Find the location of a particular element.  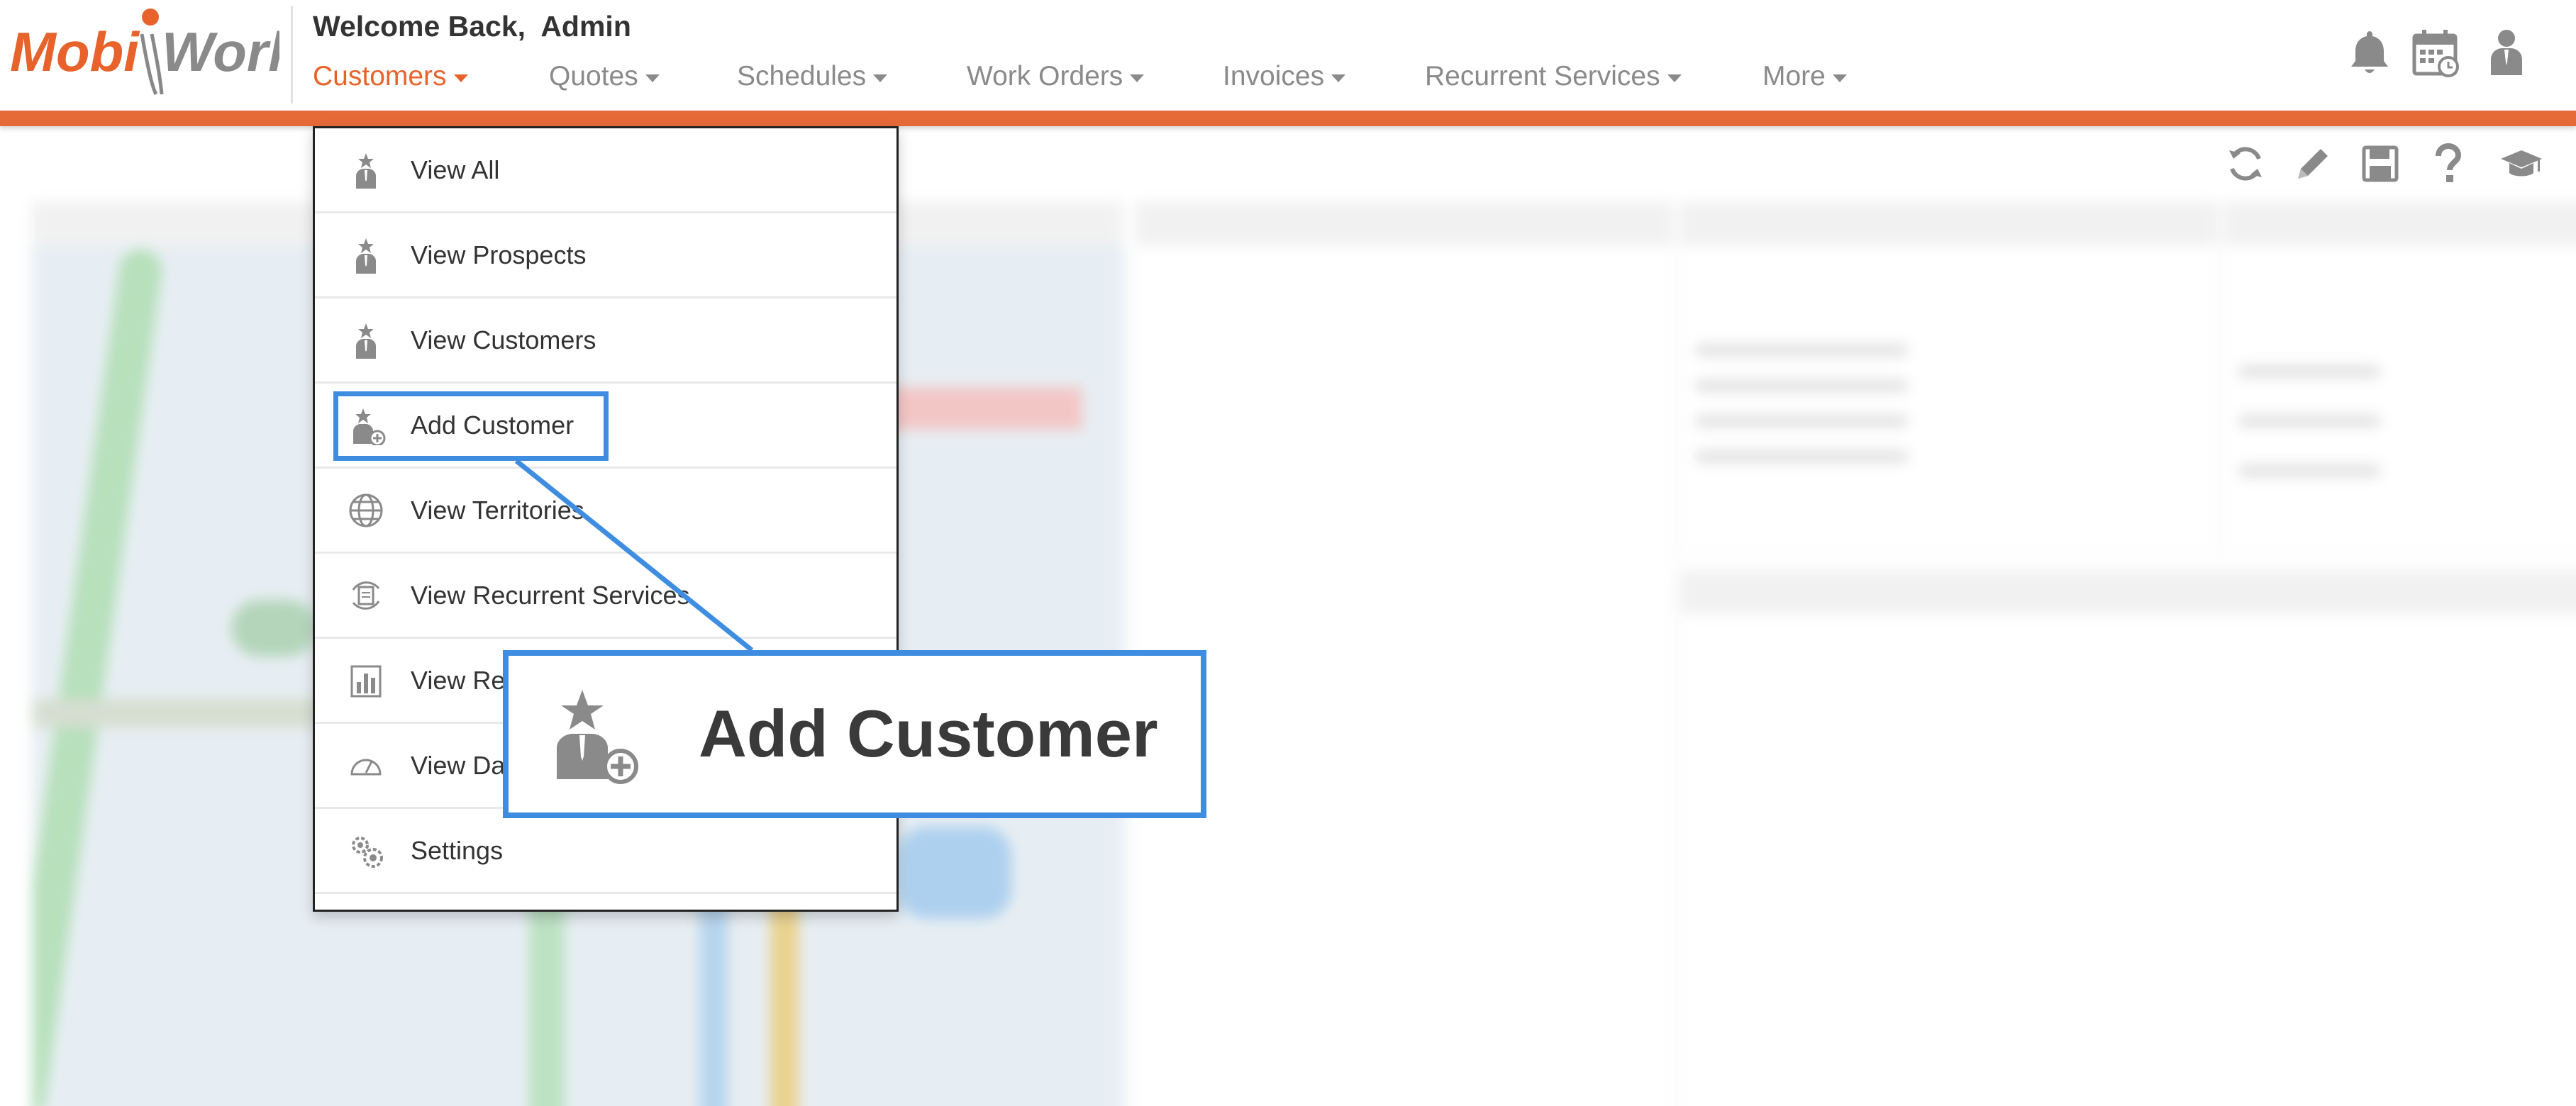

nav-customers: Customers is located at coordinates (390, 77).